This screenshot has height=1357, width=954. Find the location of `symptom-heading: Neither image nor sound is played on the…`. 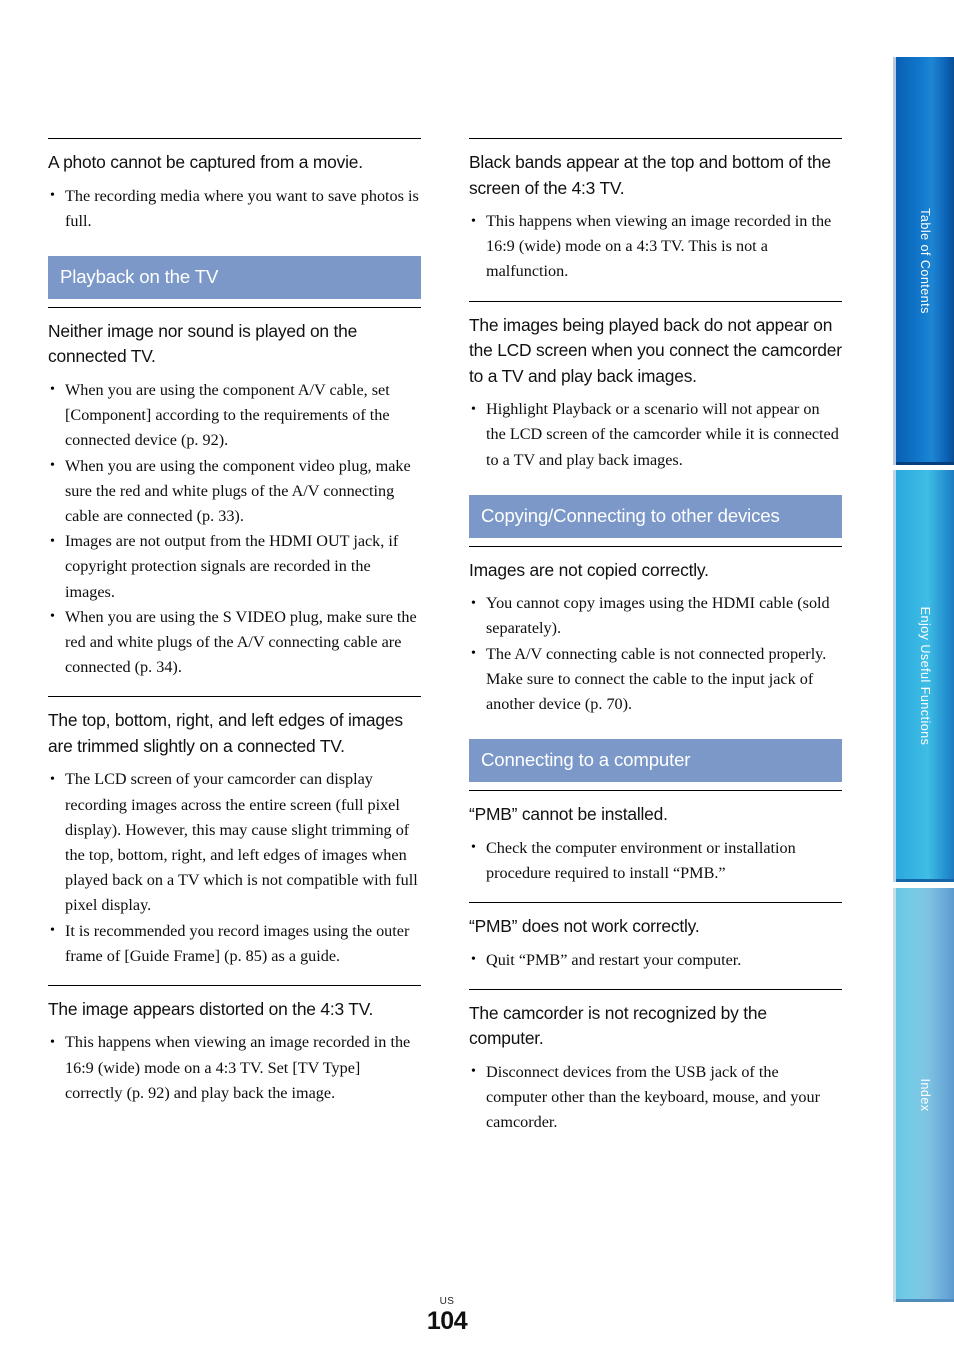

symptom-heading: Neither image nor sound is played on the… is located at coordinates (203, 343).